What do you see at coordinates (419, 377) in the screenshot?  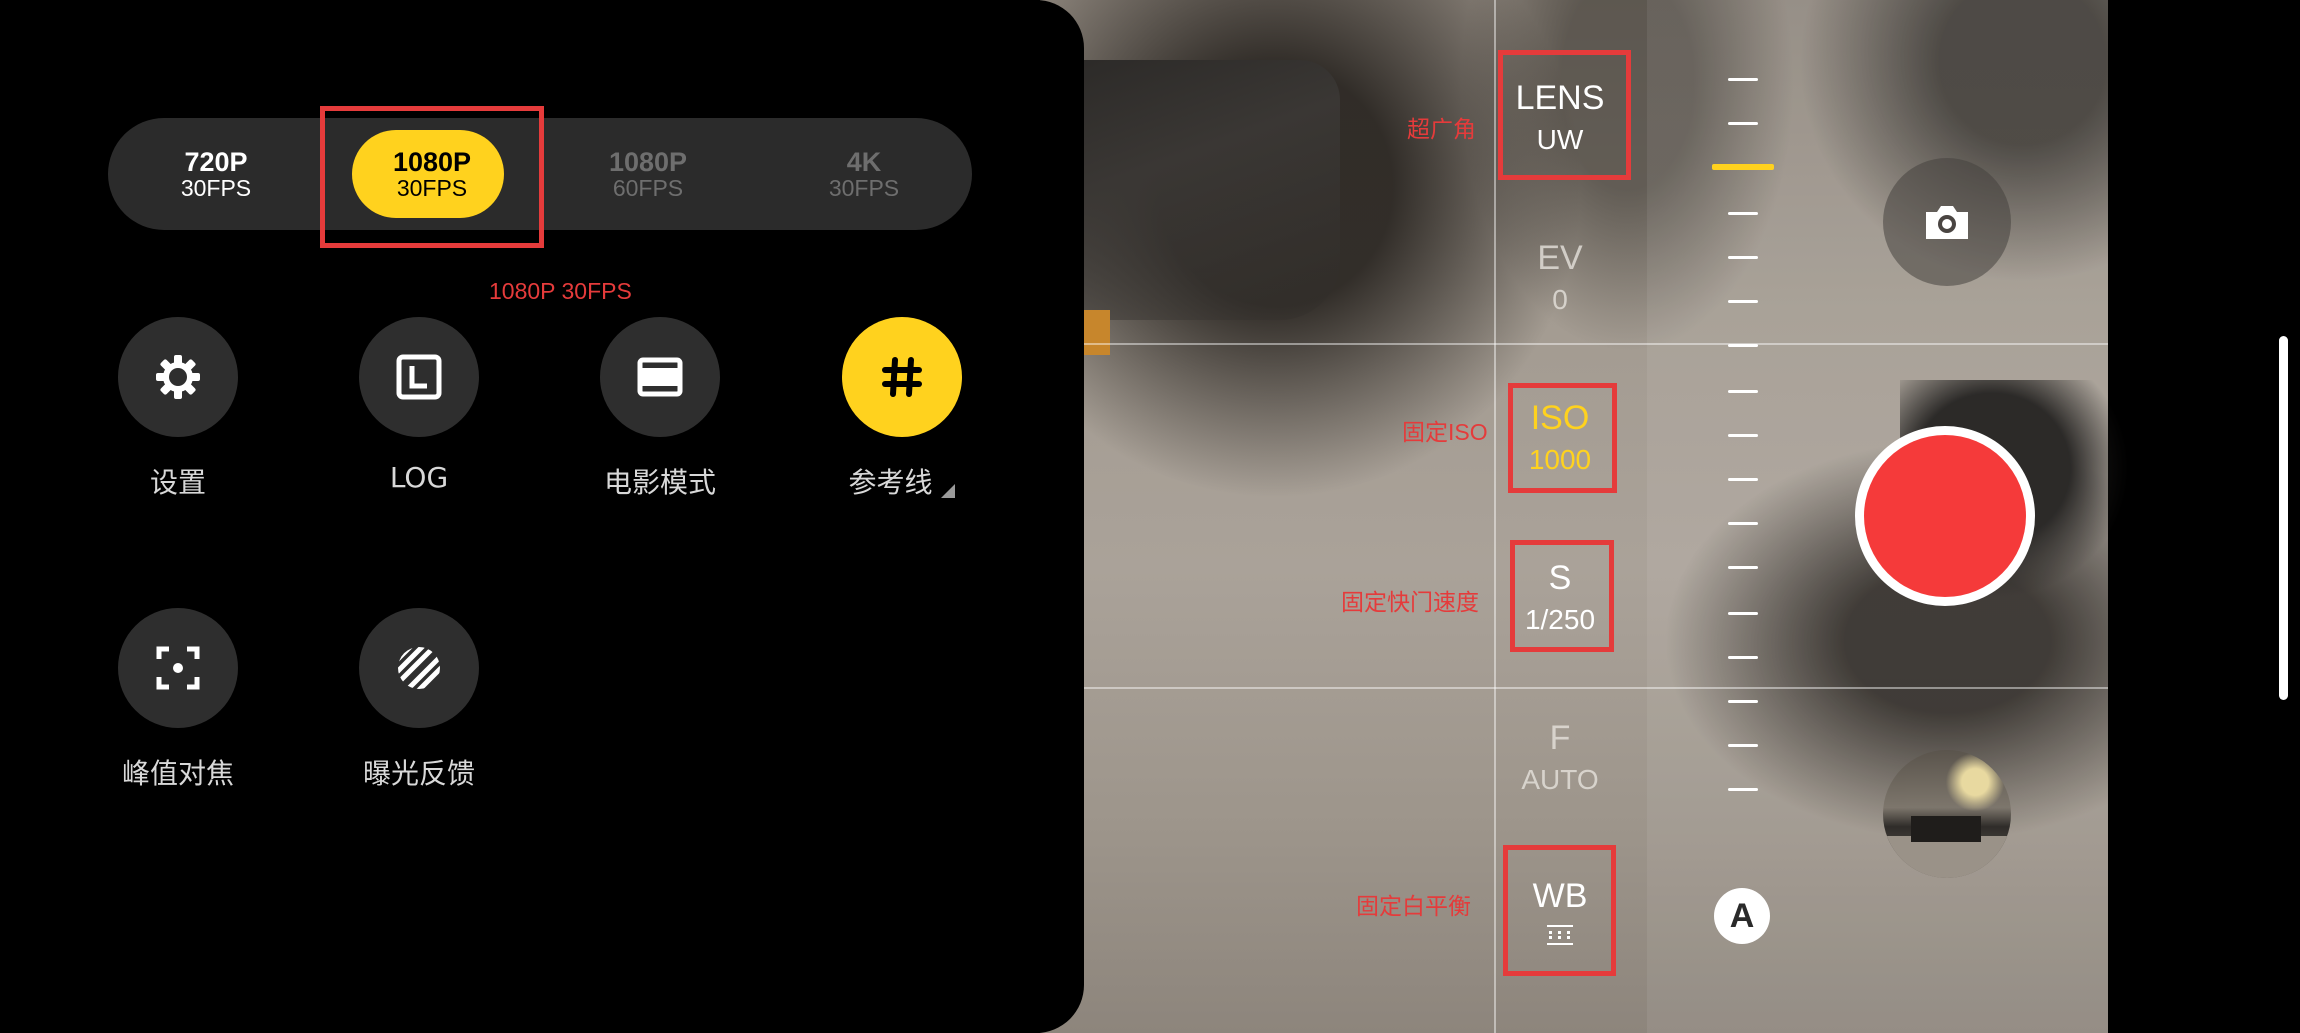 I see `log-icon` at bounding box center [419, 377].